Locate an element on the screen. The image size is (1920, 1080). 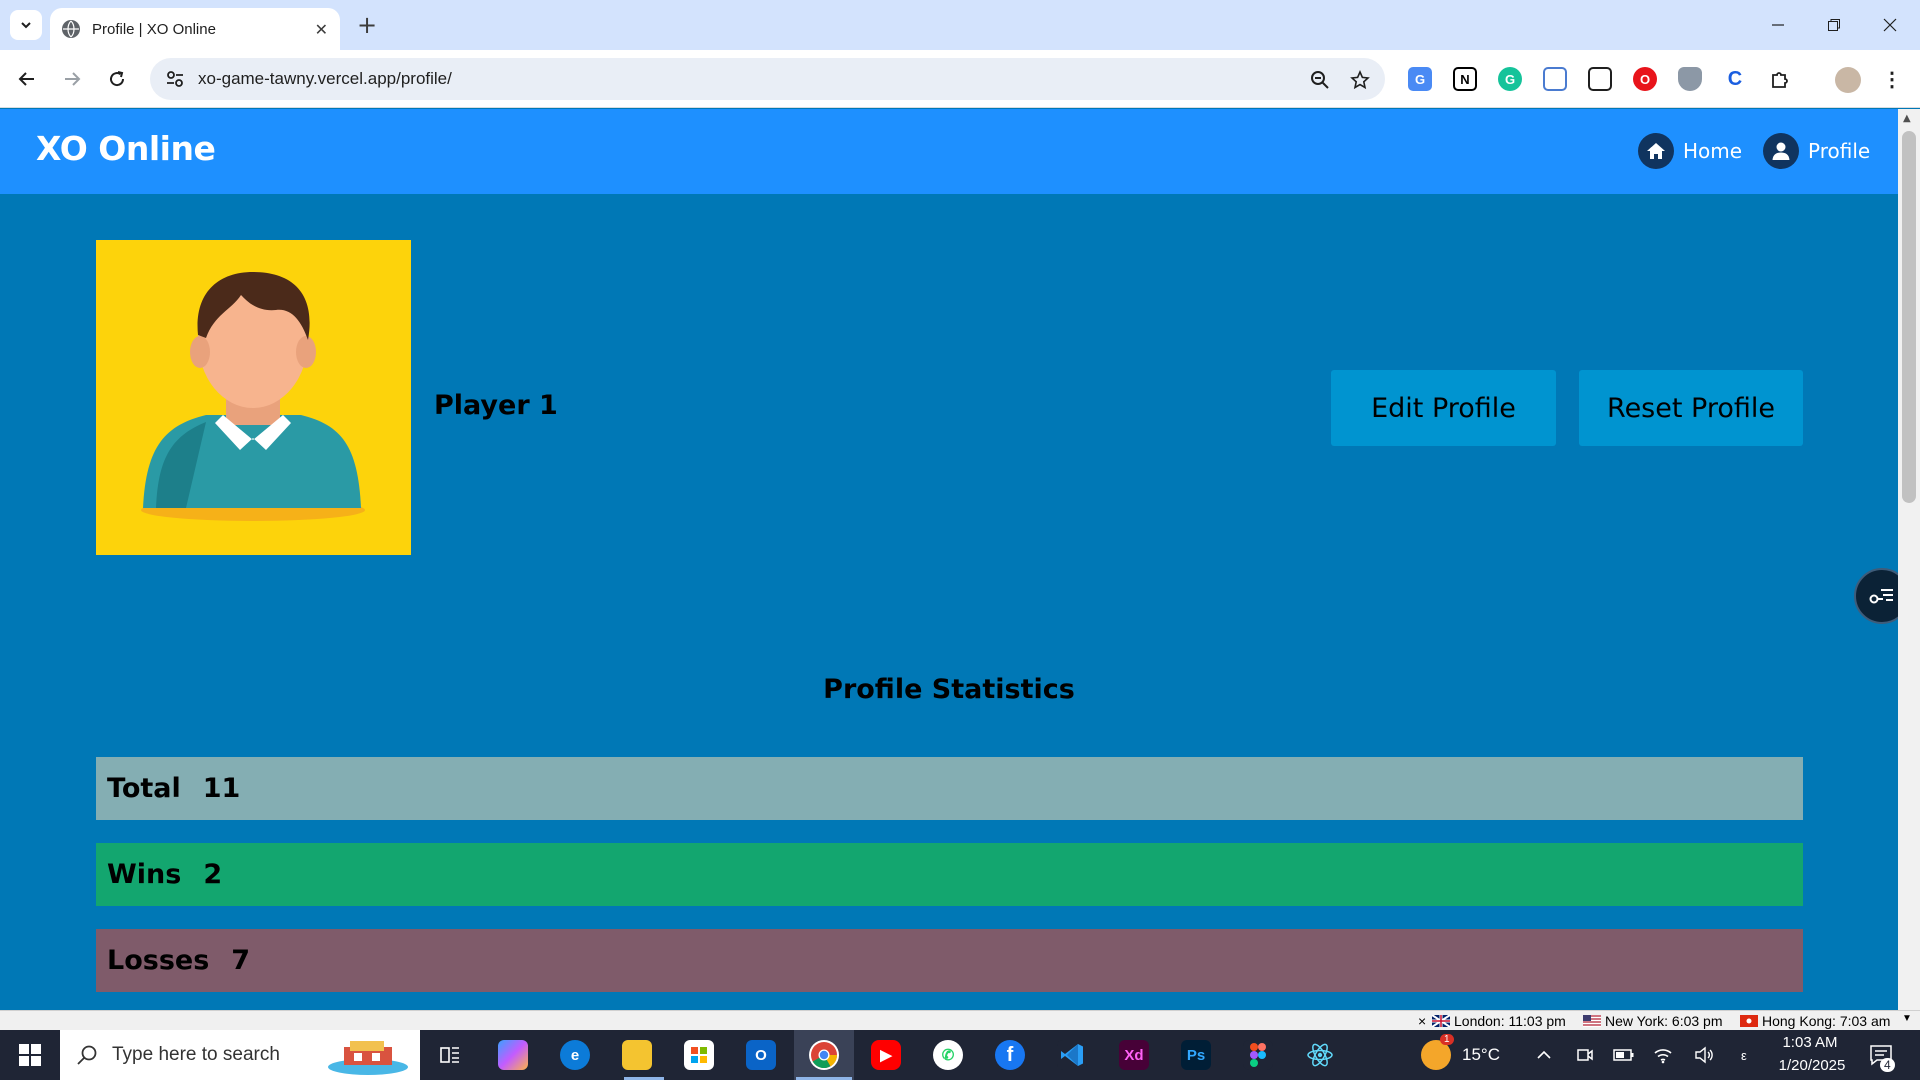
file-explorer-icon is located at coordinates (637, 1055).